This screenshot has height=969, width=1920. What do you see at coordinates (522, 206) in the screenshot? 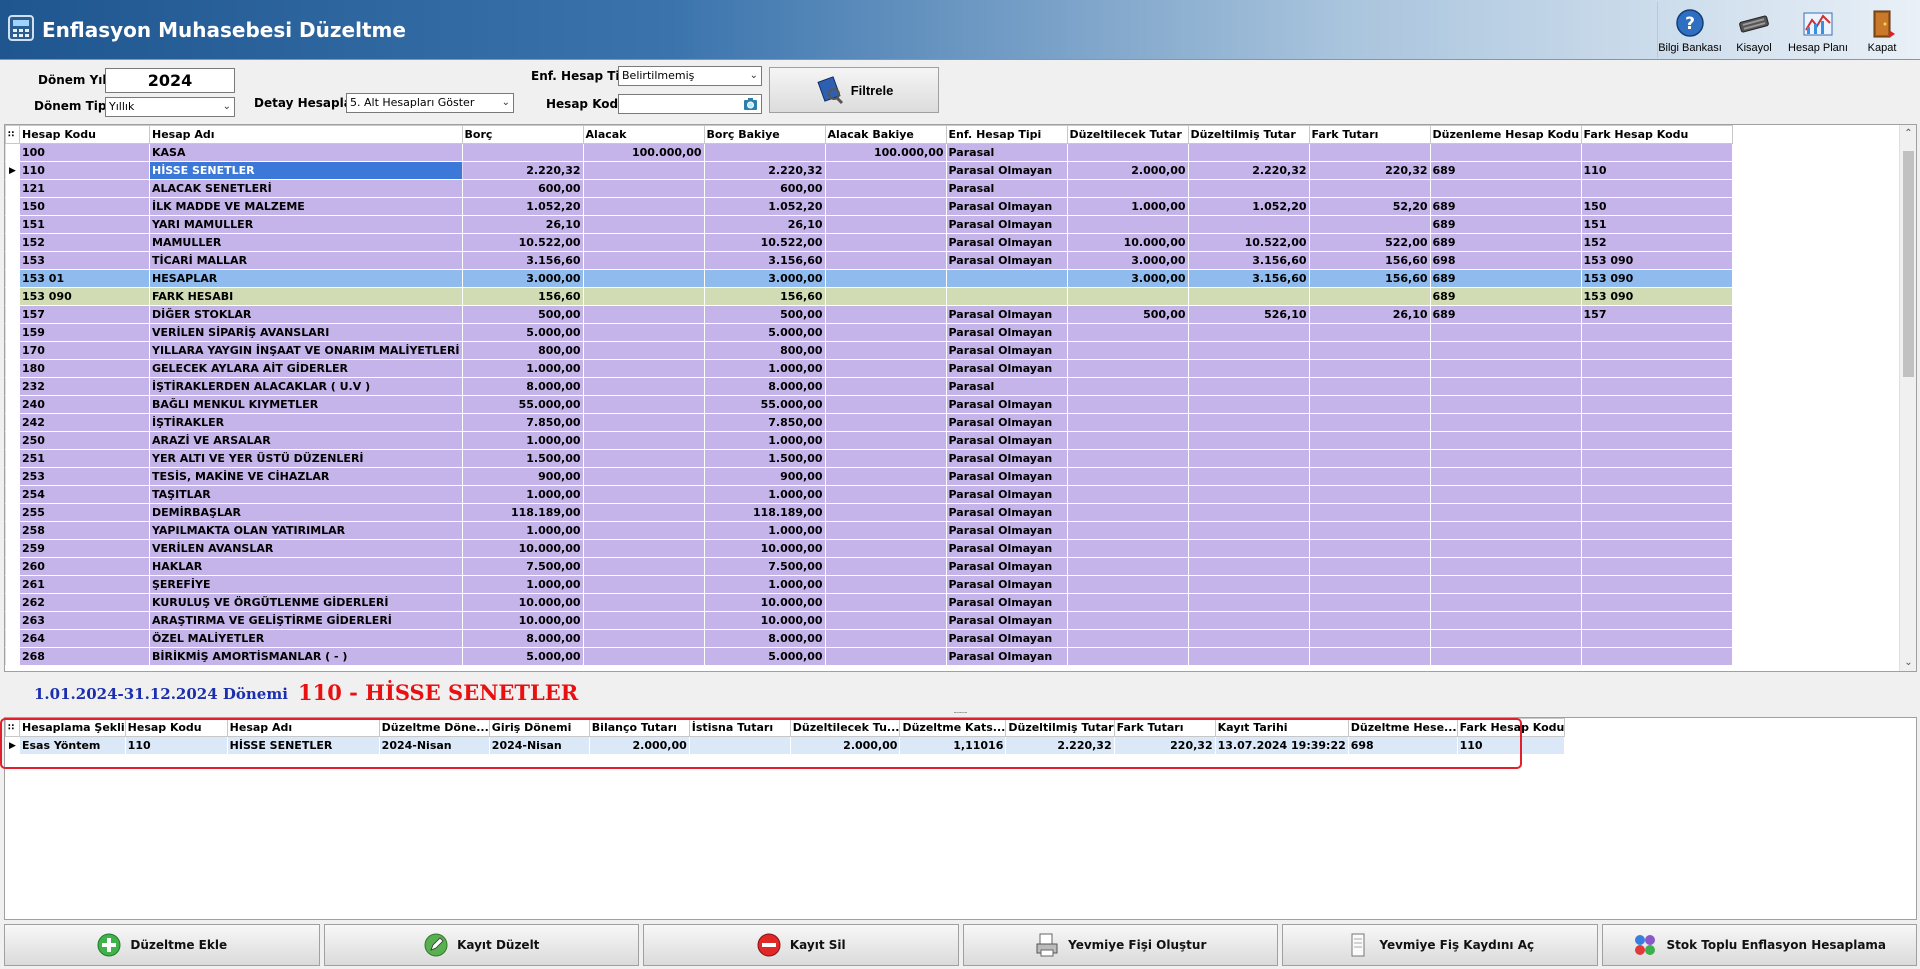
I see `table-cell: 1.052,20` at bounding box center [522, 206].